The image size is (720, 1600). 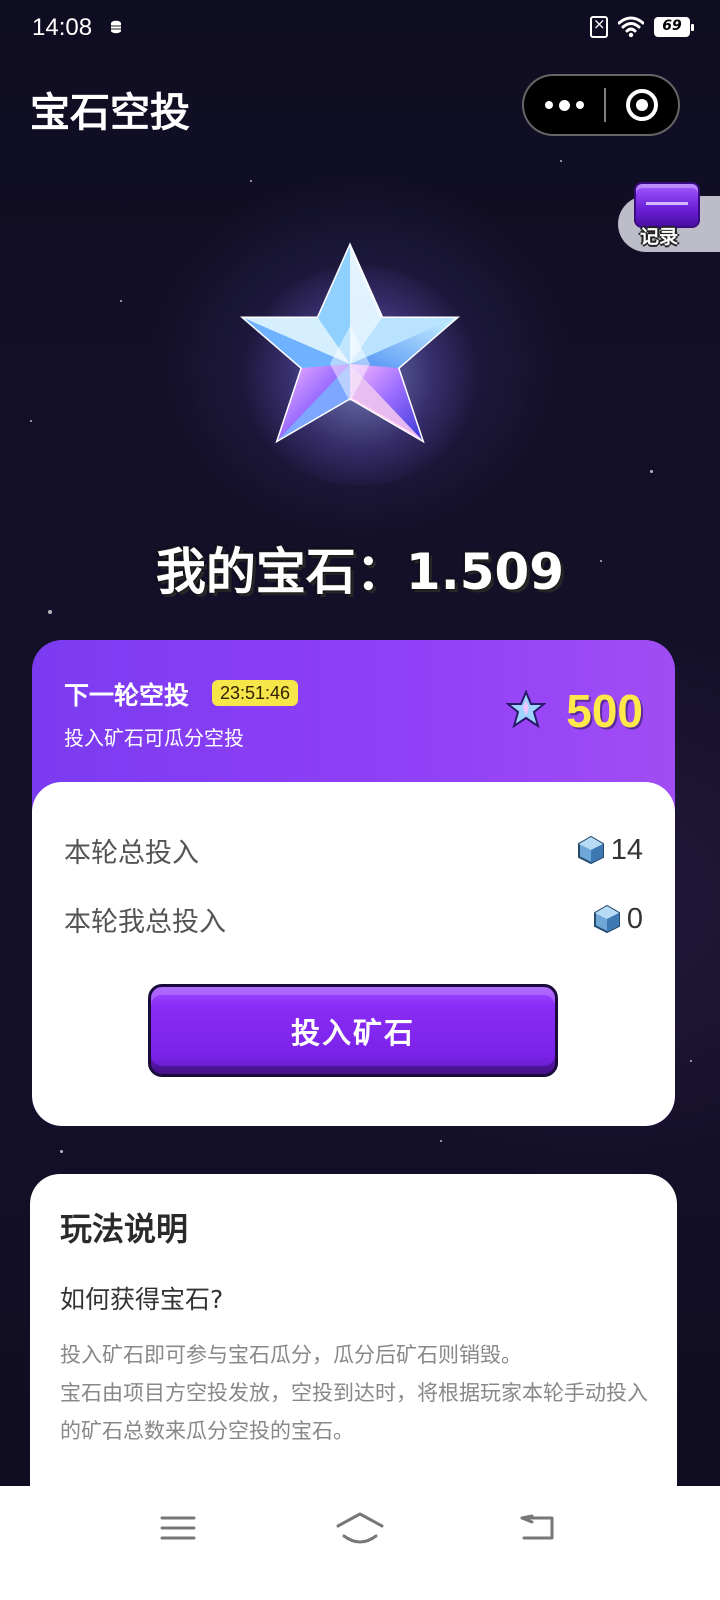 I want to click on total-invest-label: 本轮总投入, so click(x=131, y=853).